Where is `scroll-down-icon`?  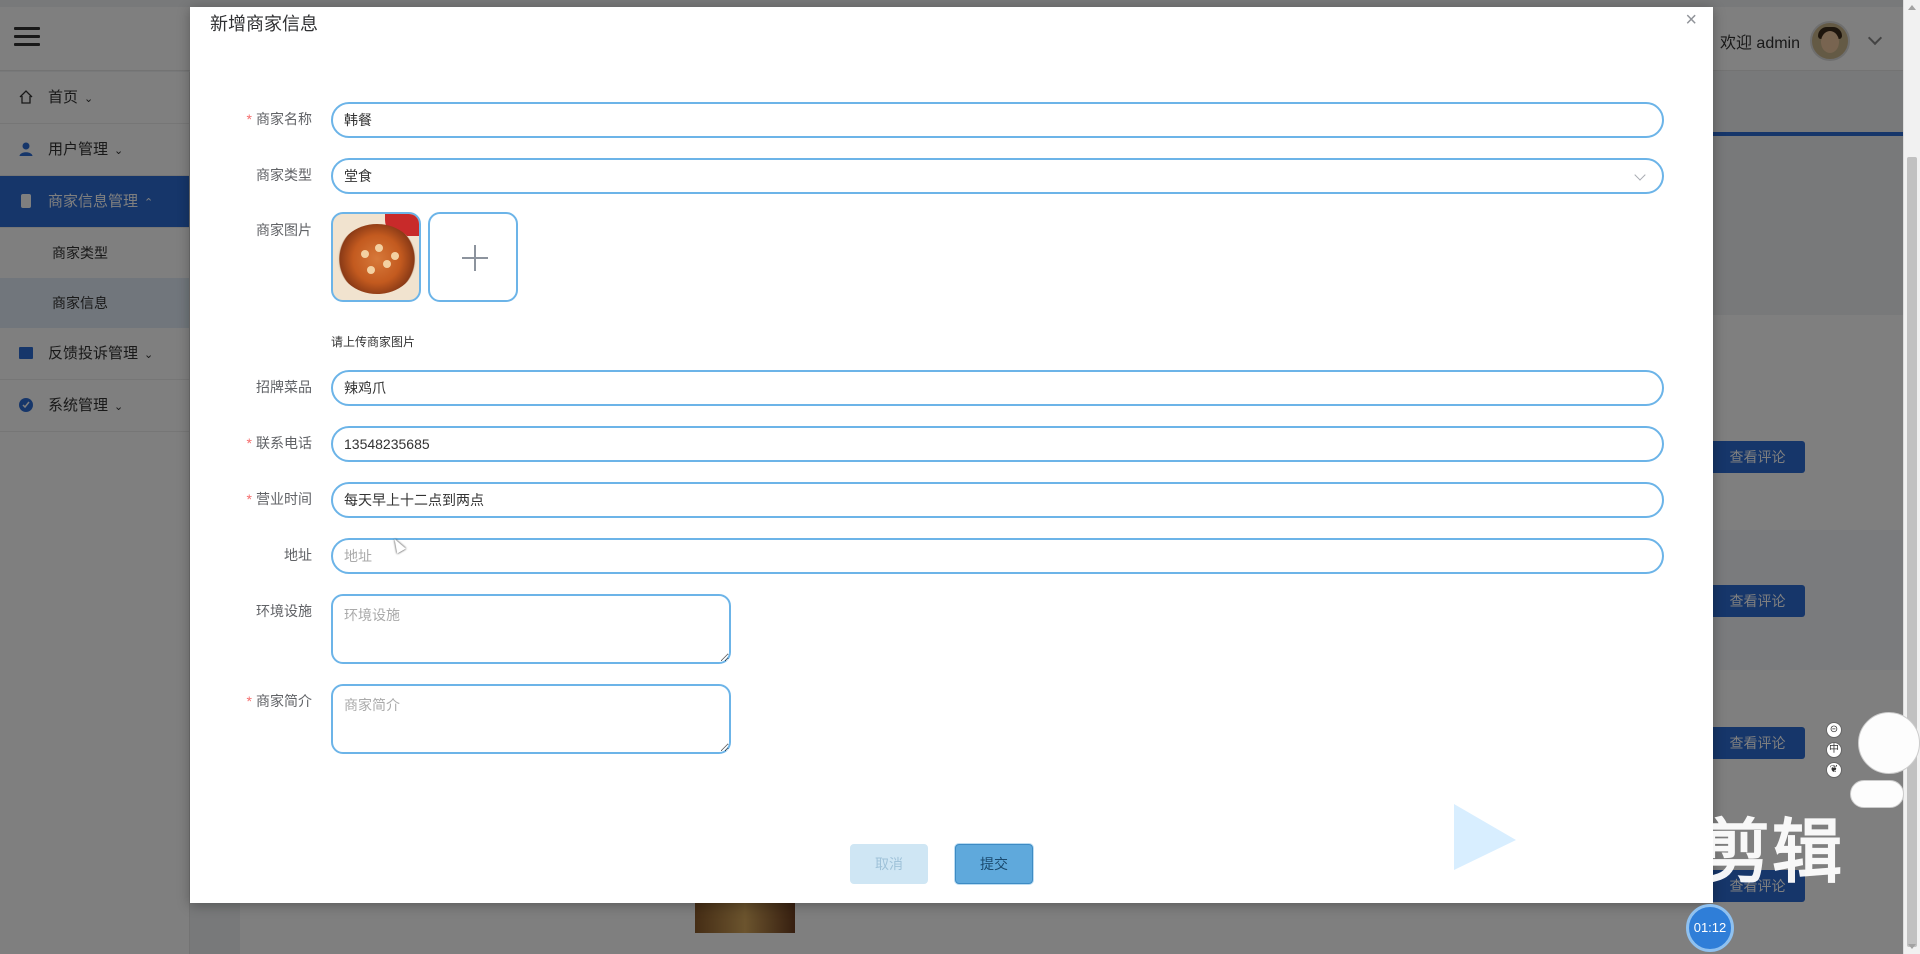
scroll-down-icon is located at coordinates (1912, 946).